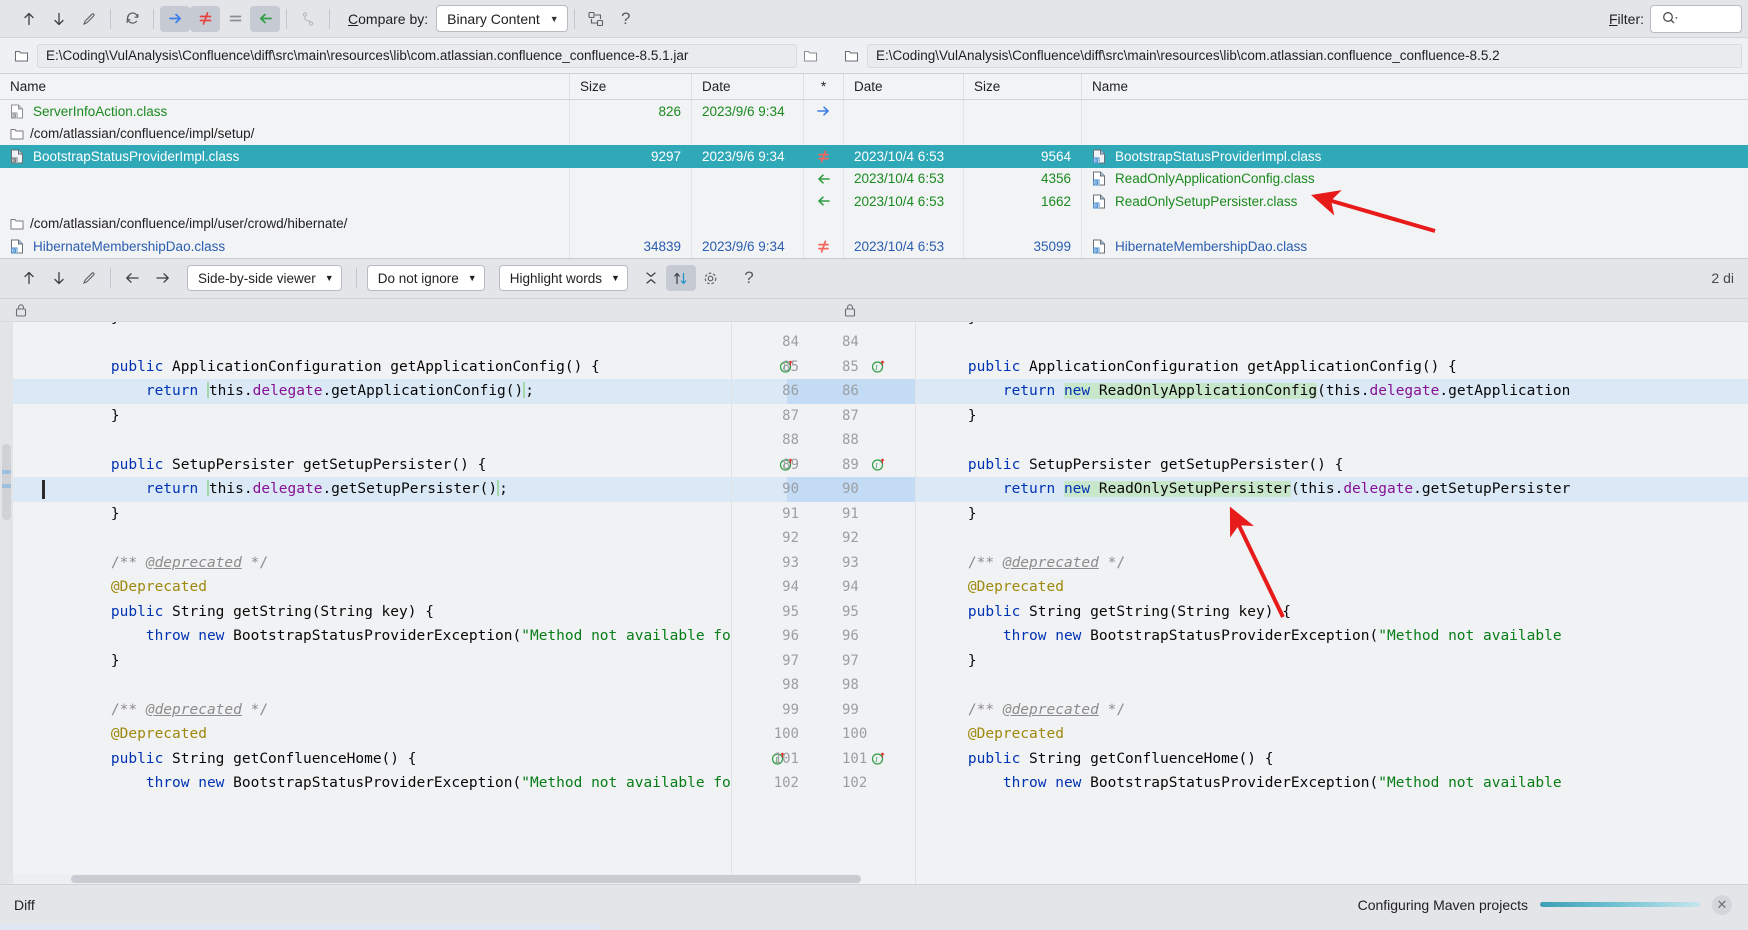 The height and width of the screenshot is (930, 1748). Describe the element at coordinates (162, 278) in the screenshot. I see `apply-right-button` at that location.